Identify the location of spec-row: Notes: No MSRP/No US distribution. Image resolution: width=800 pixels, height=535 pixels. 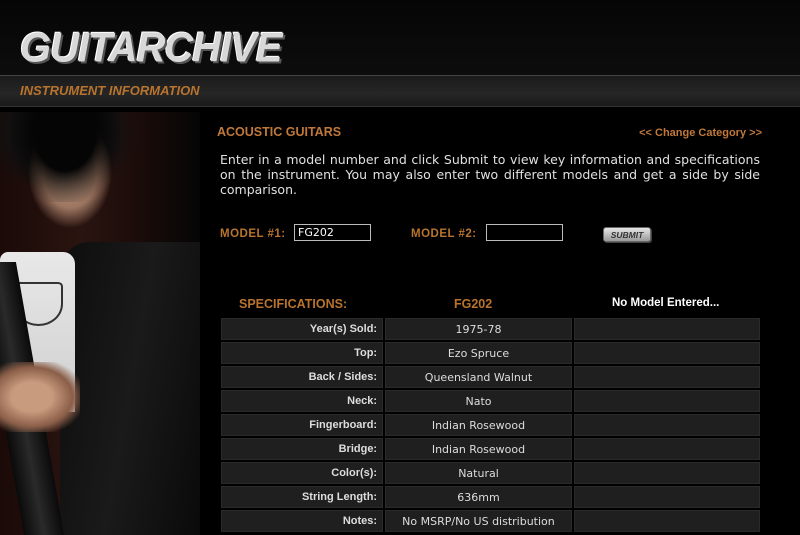
(490, 521).